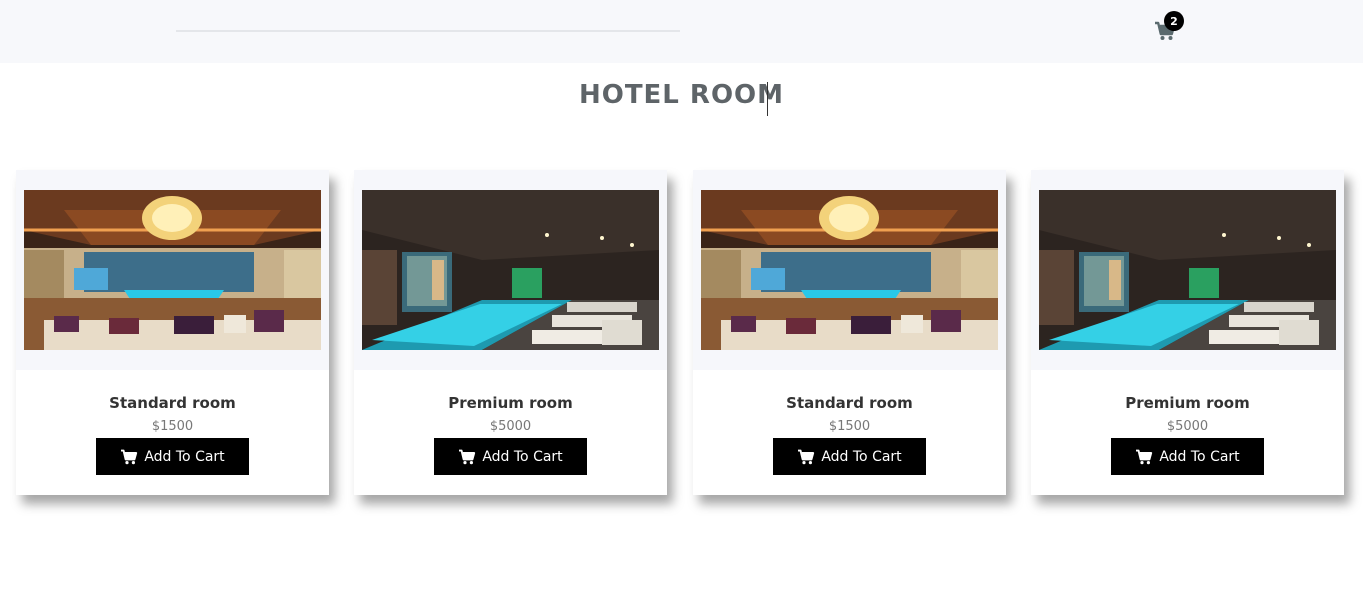  What do you see at coordinates (428, 31) in the screenshot?
I see `search-underline` at bounding box center [428, 31].